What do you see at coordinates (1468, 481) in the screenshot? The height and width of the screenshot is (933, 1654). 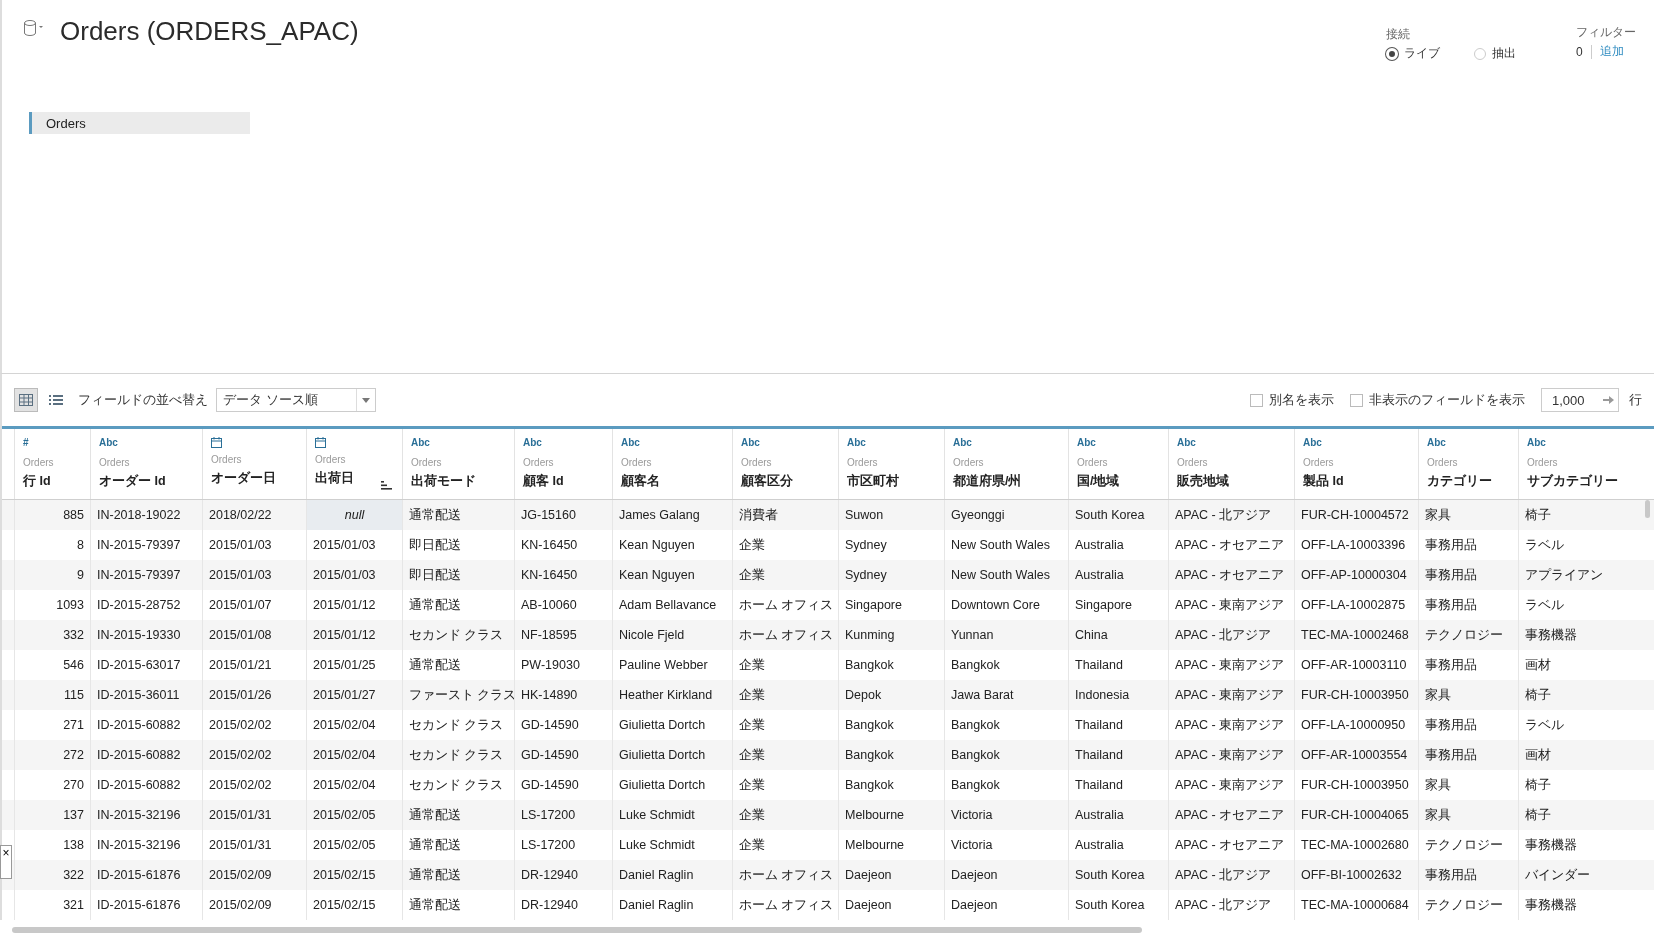 I see `column-name: カテゴリー` at bounding box center [1468, 481].